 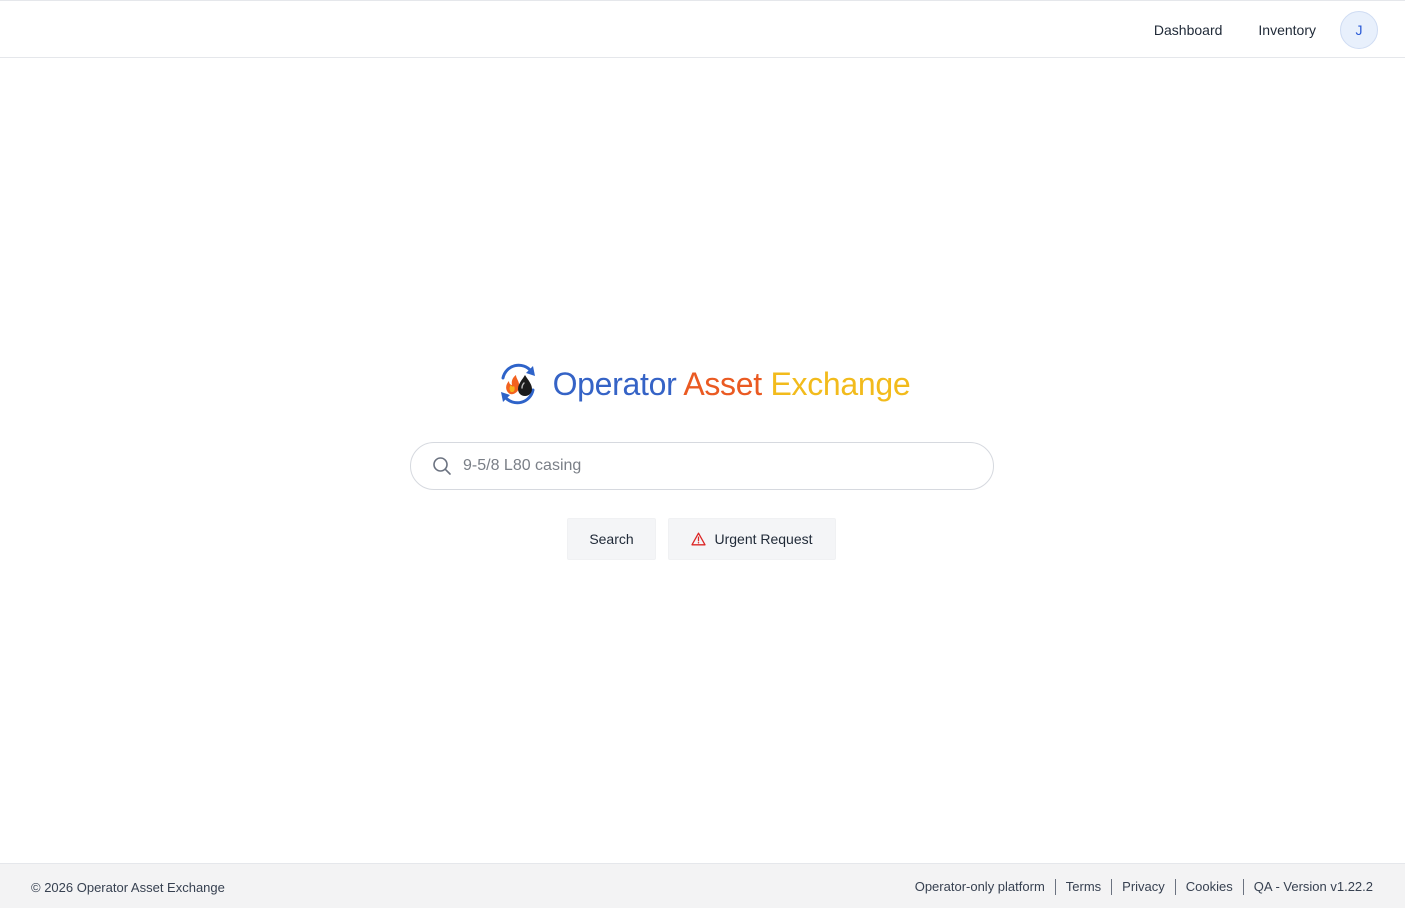 I want to click on brand-word-exchange: Exchange, so click(x=840, y=383).